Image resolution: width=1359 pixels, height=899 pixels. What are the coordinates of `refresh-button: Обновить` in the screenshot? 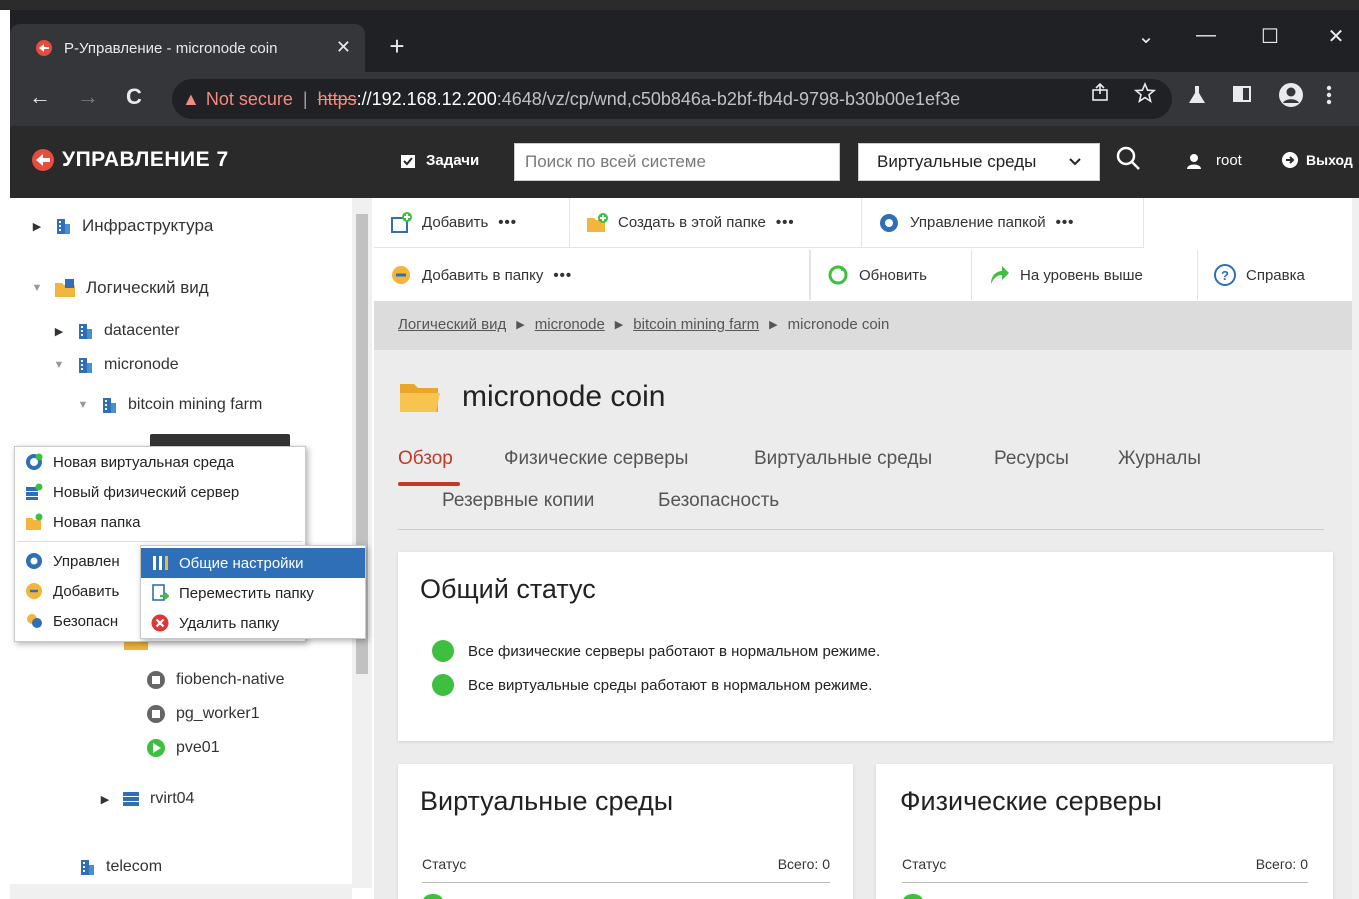 It's located at (891, 275).